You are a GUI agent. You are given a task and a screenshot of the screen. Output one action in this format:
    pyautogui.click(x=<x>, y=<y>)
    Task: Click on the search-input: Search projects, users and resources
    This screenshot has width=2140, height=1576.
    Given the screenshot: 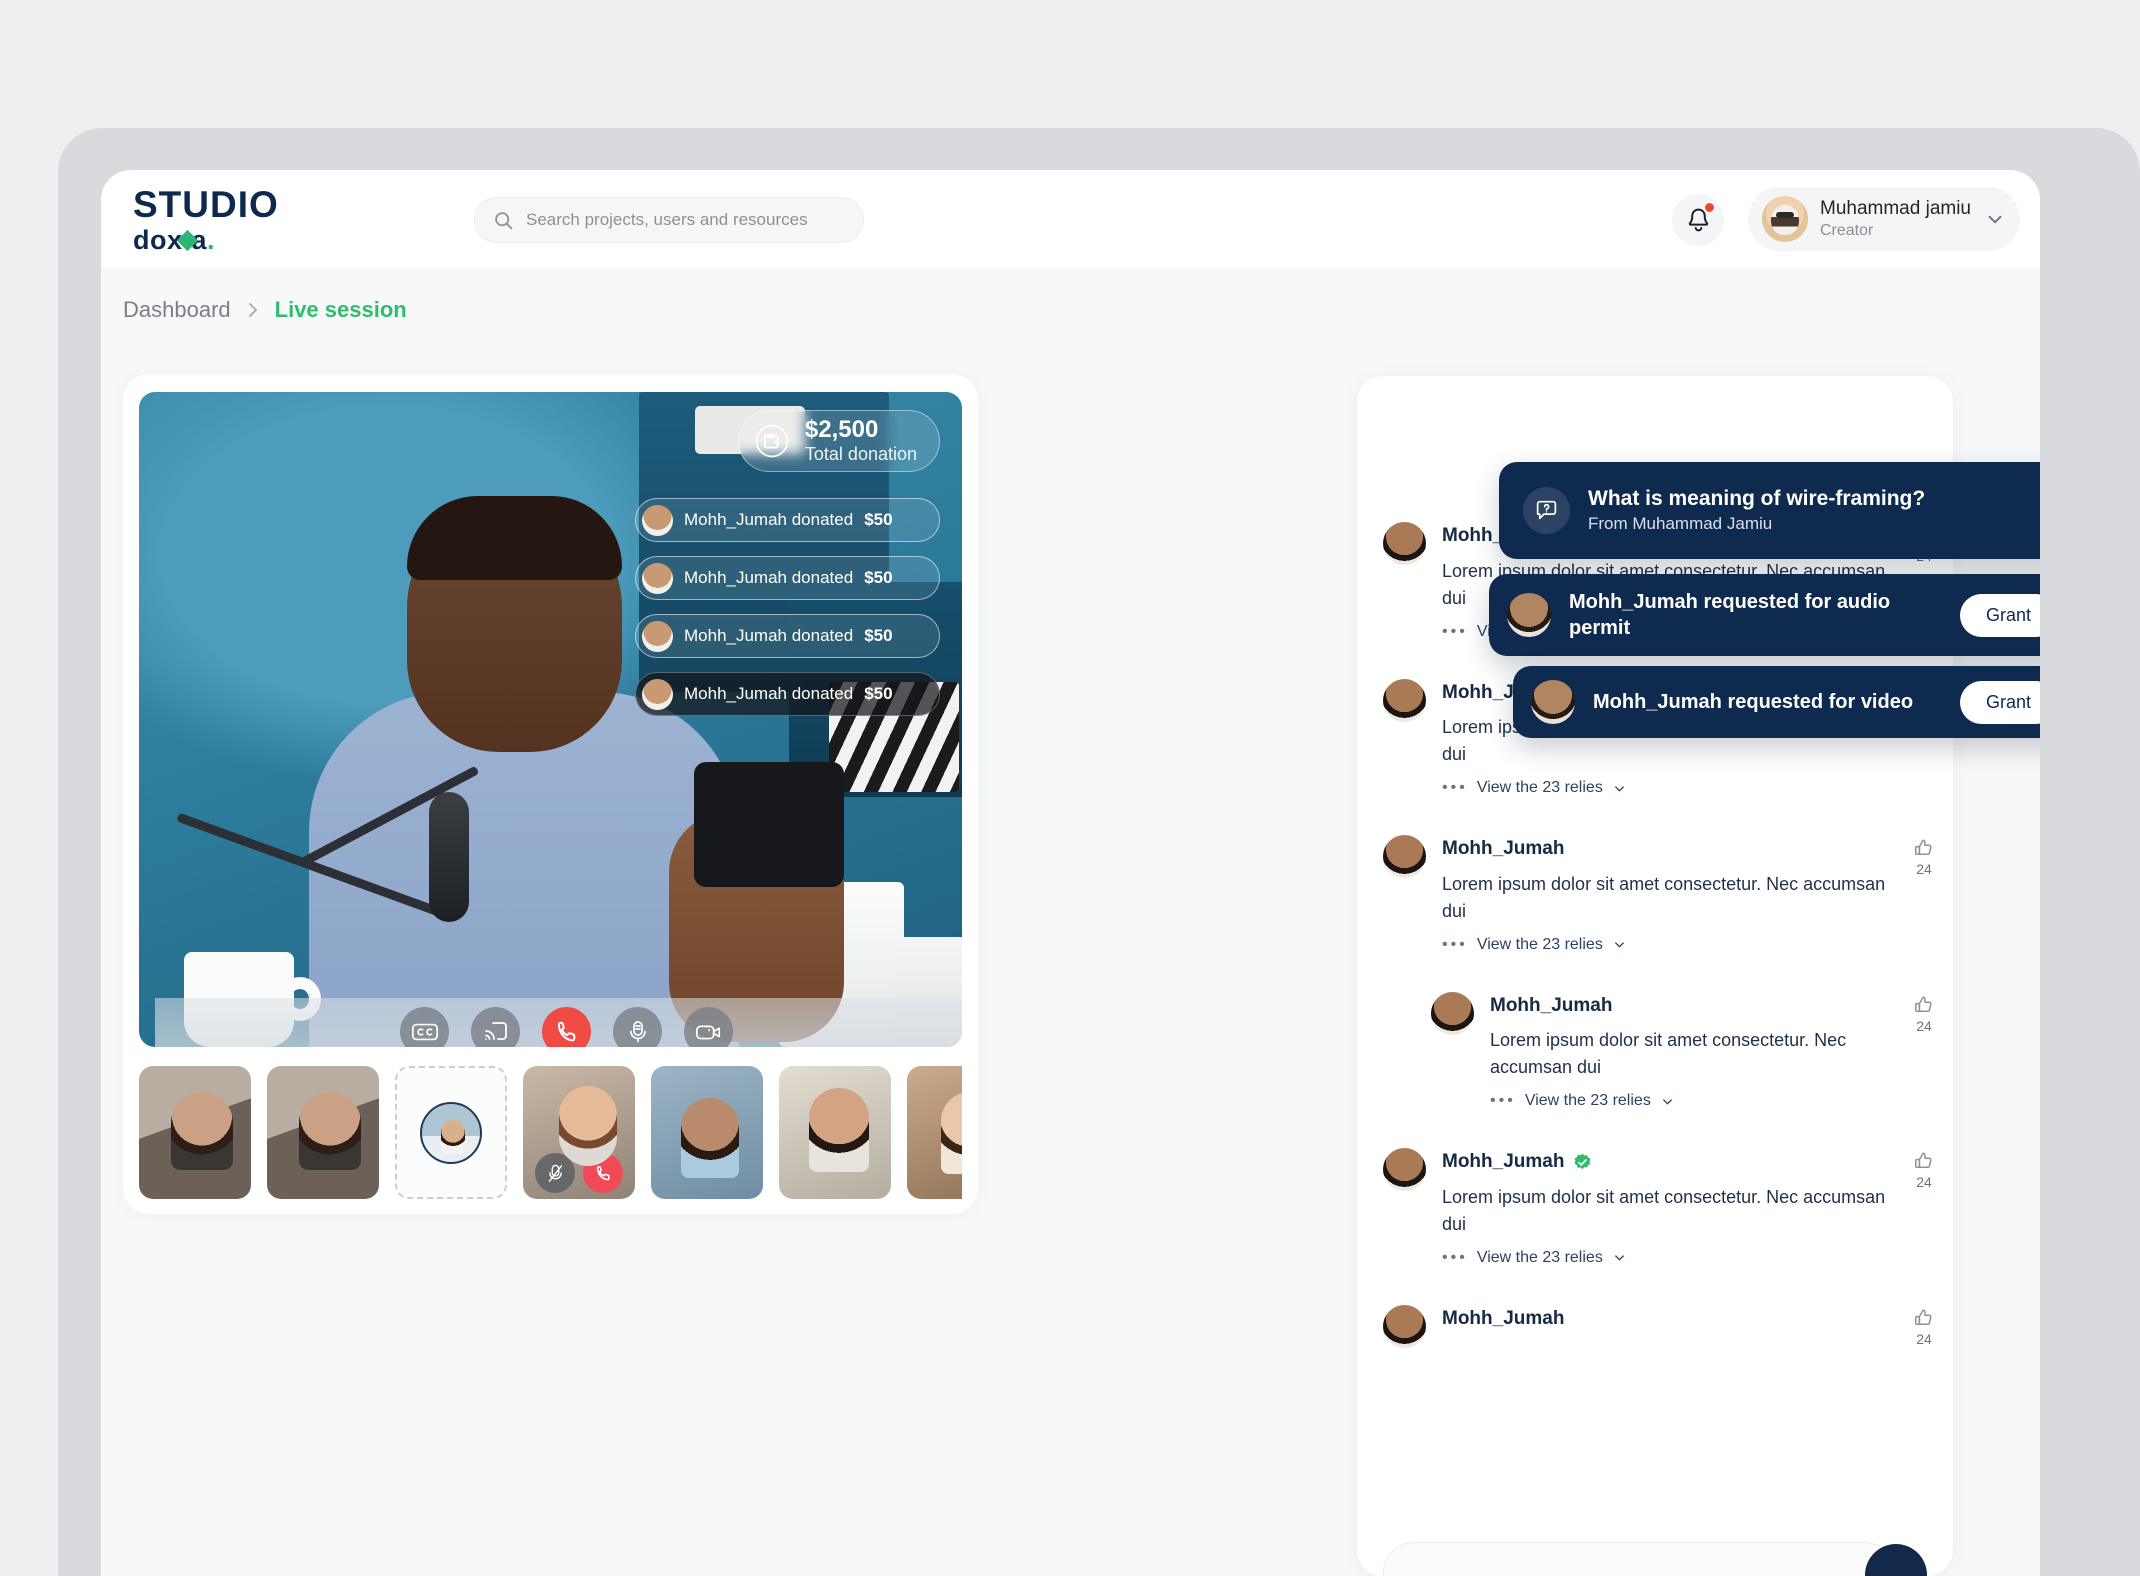 What is the action you would take?
    pyautogui.click(x=669, y=220)
    